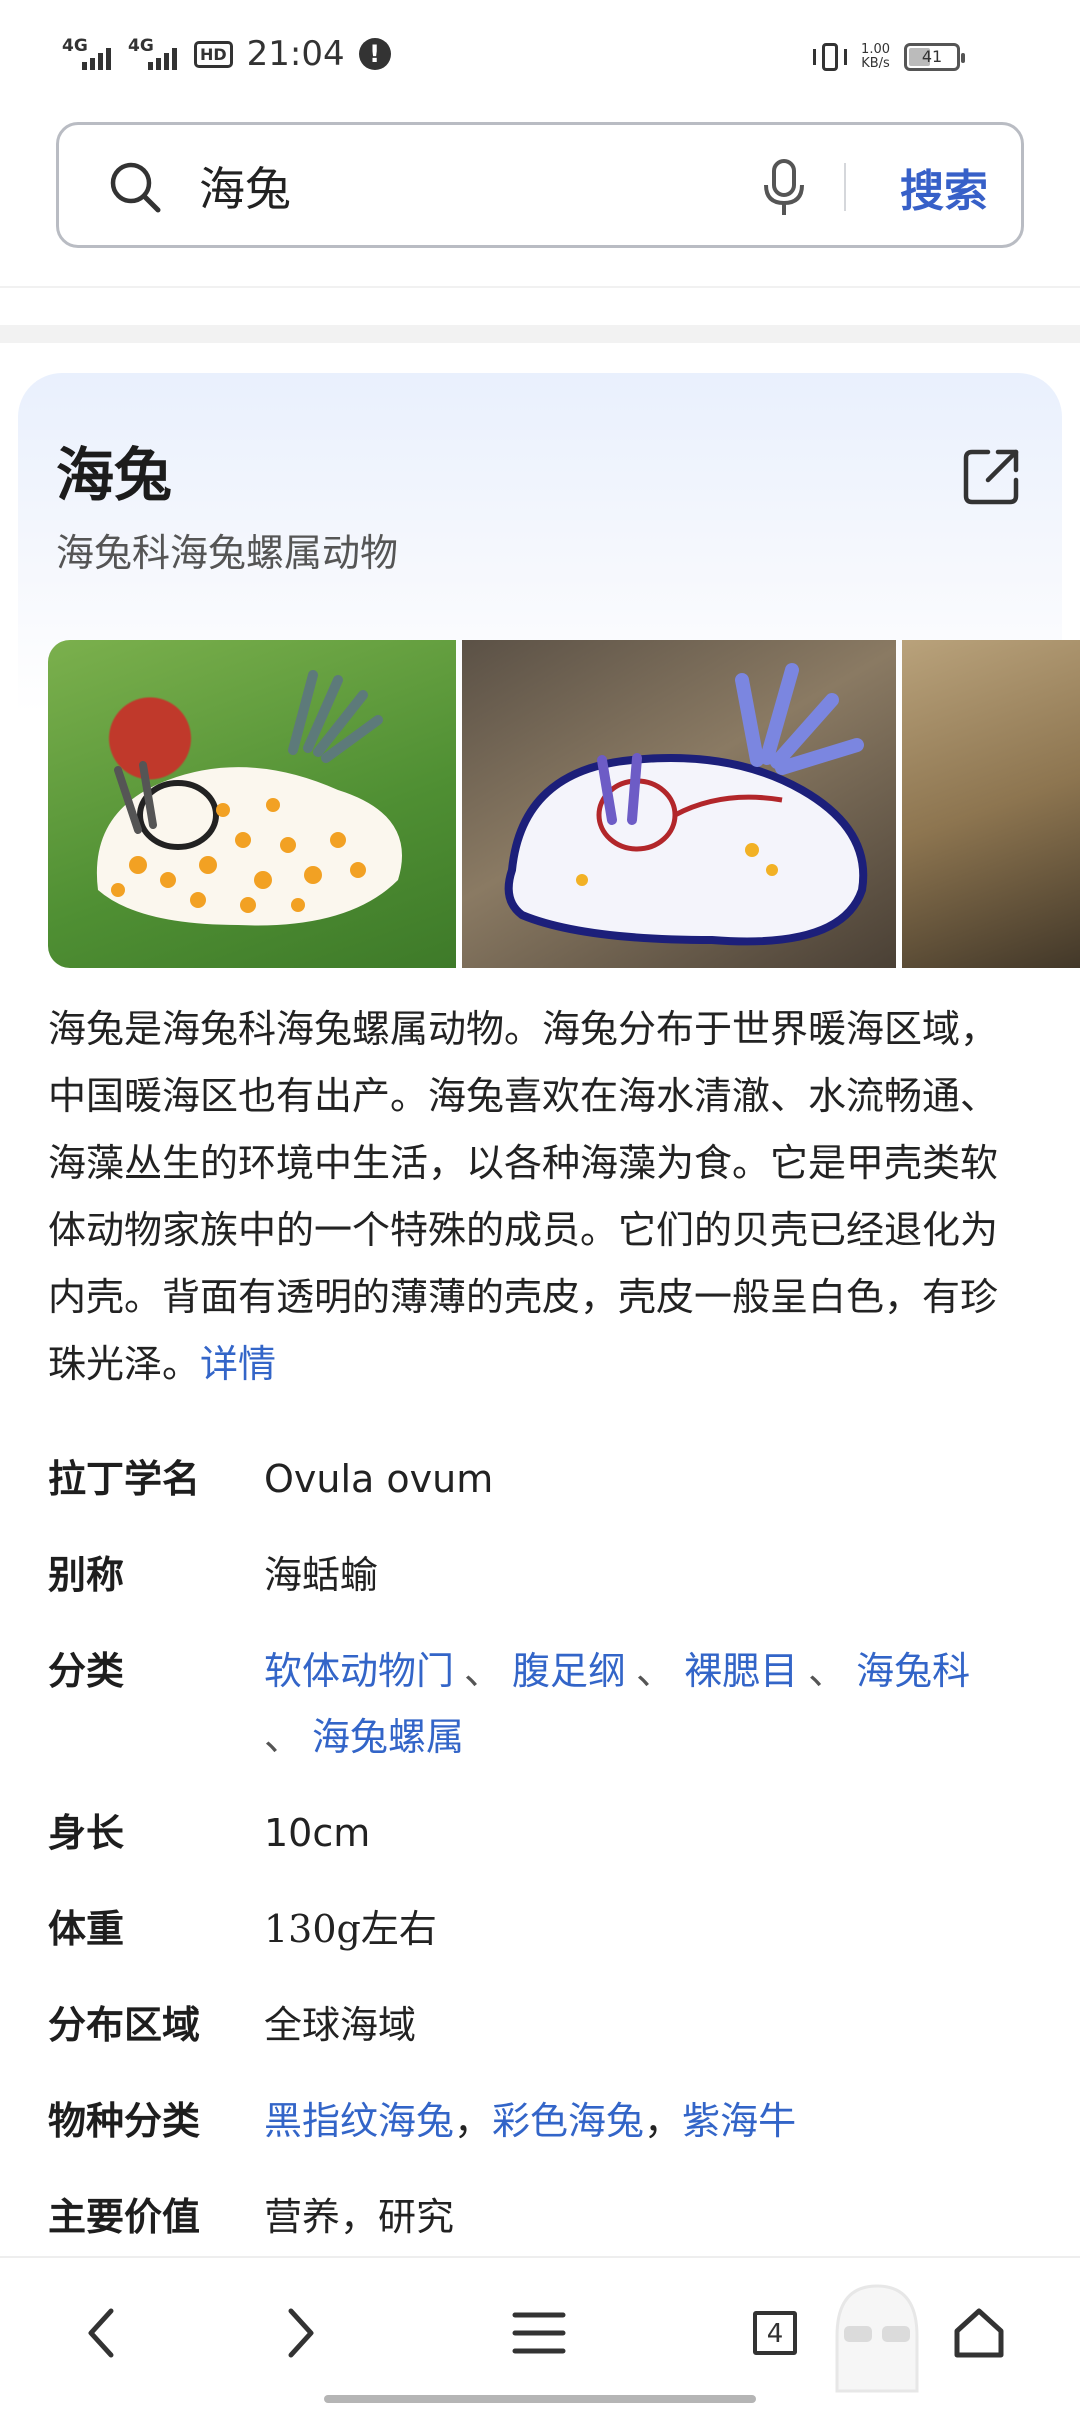  I want to click on info-row-species: 物种分类 黑指纹海兔，彩色海兔，紫海牛, so click(543, 2121).